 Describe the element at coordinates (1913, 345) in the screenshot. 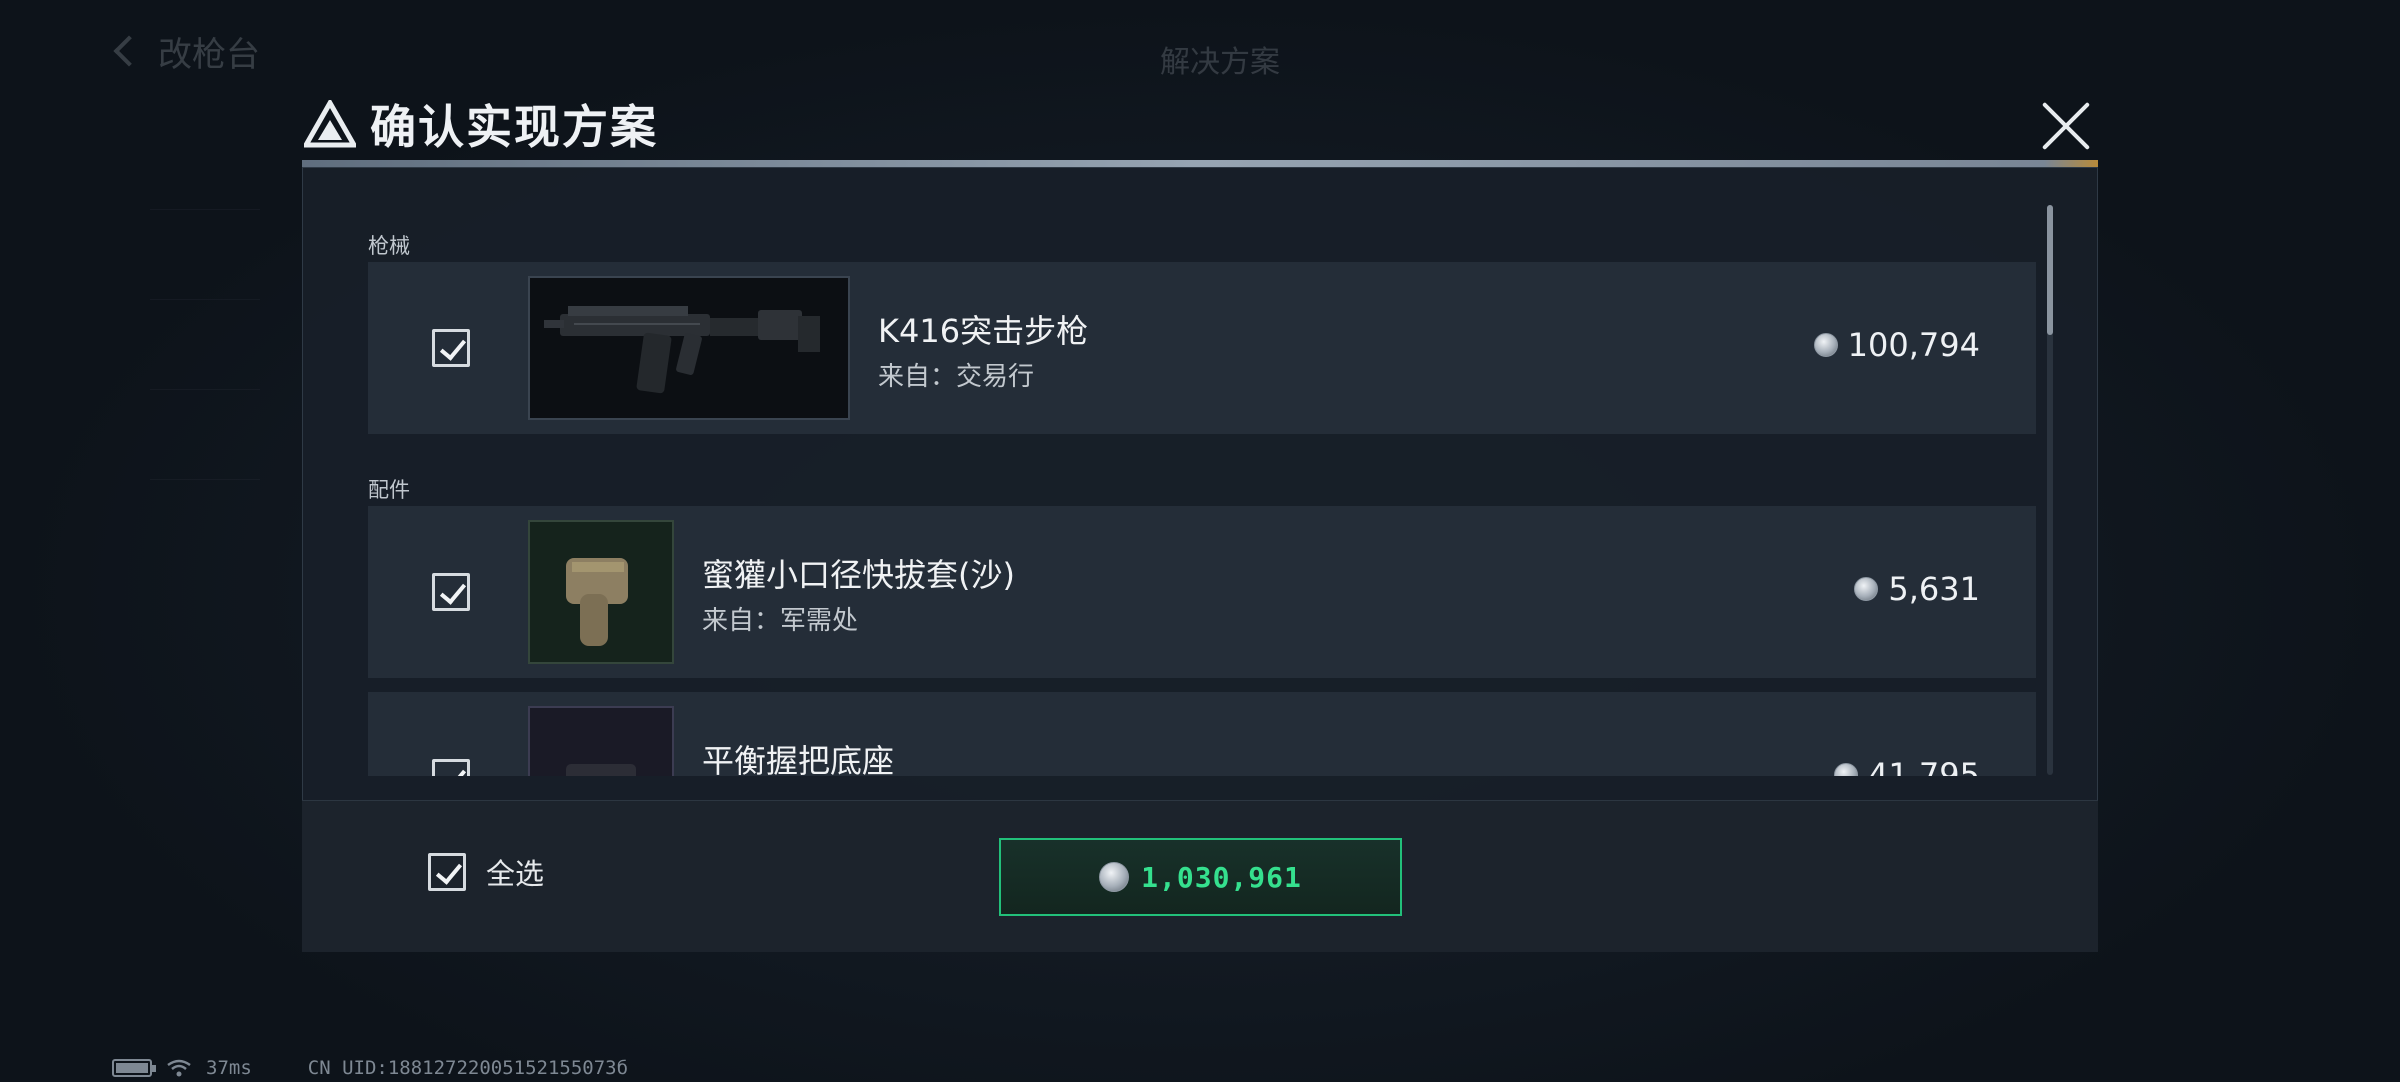

I see `item-price-value: 100,794` at that location.